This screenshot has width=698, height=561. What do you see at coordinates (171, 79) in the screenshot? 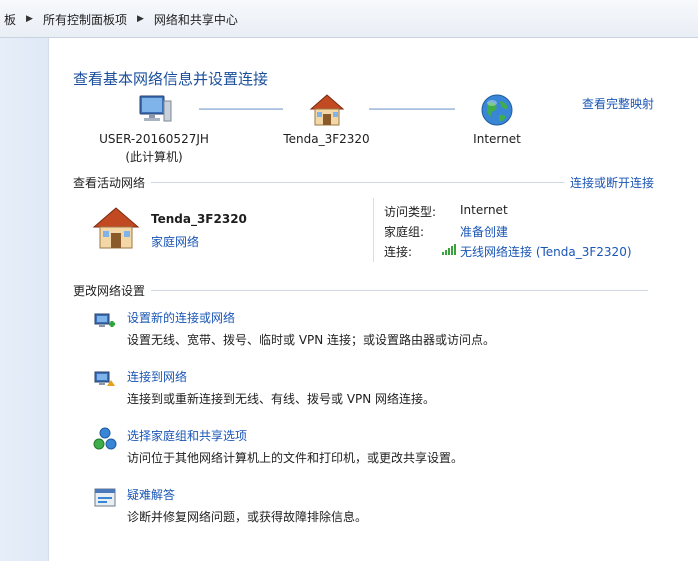
I see `page-title: 查看基本网络信息并设置连接` at bounding box center [171, 79].